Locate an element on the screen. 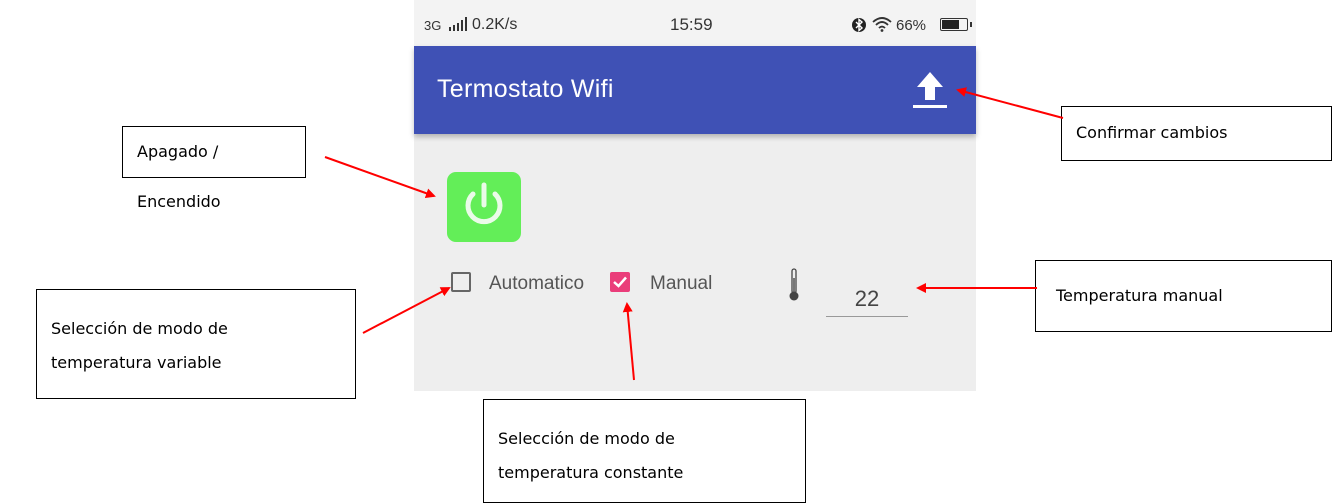  arrow-auto-mode is located at coordinates (406, 310).